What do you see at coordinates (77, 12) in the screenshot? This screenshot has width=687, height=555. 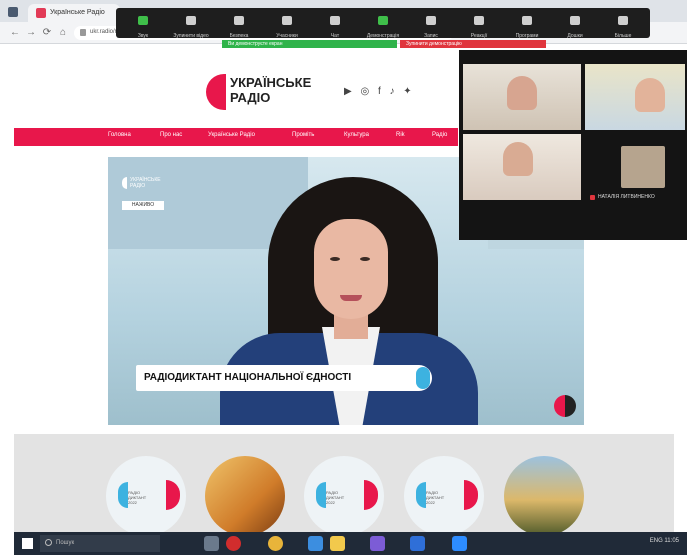 I see `tab-title: Українське Радіо` at bounding box center [77, 12].